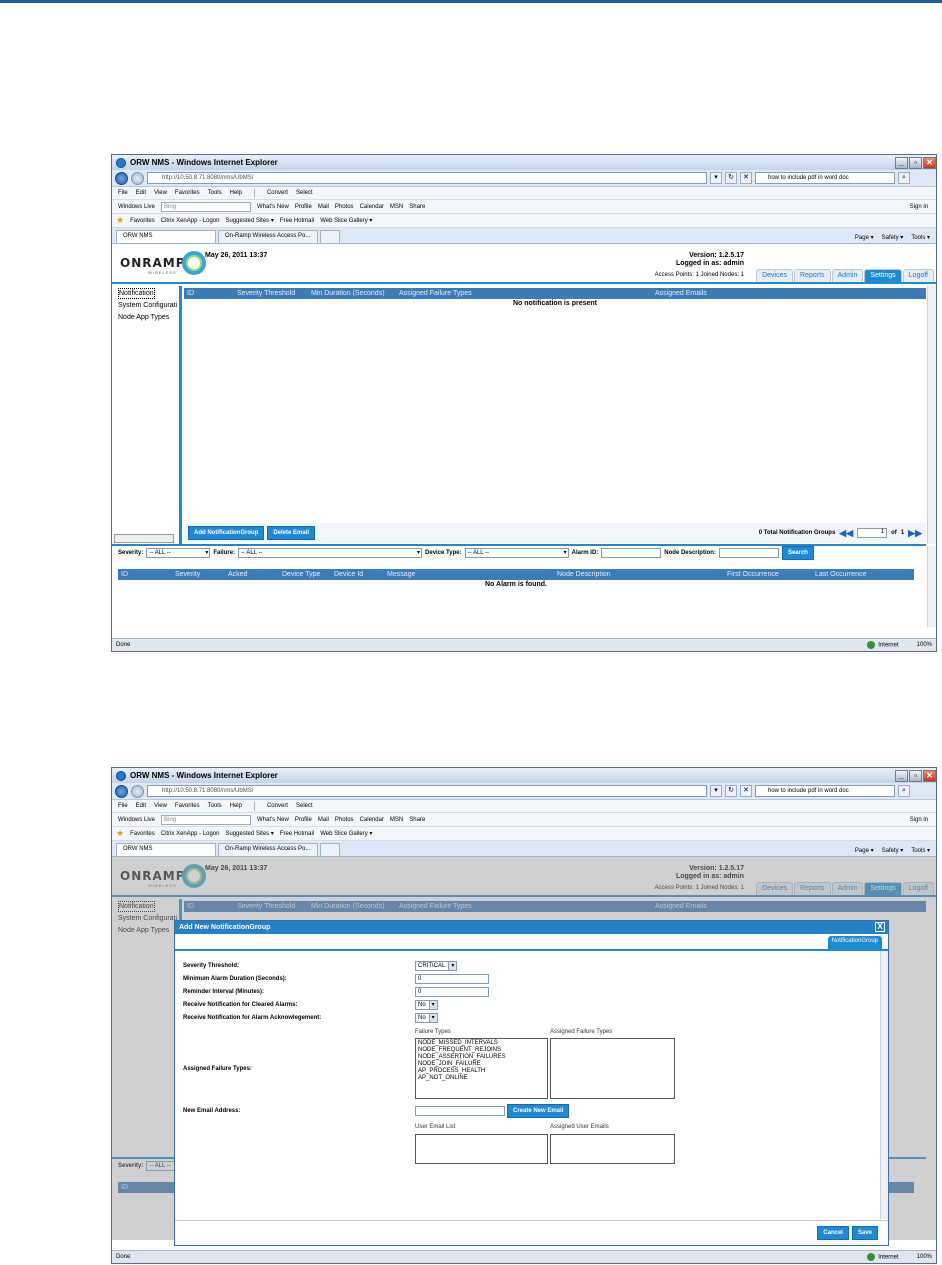 The image size is (942, 1265). I want to click on convert-button: Convert, so click(277, 193).